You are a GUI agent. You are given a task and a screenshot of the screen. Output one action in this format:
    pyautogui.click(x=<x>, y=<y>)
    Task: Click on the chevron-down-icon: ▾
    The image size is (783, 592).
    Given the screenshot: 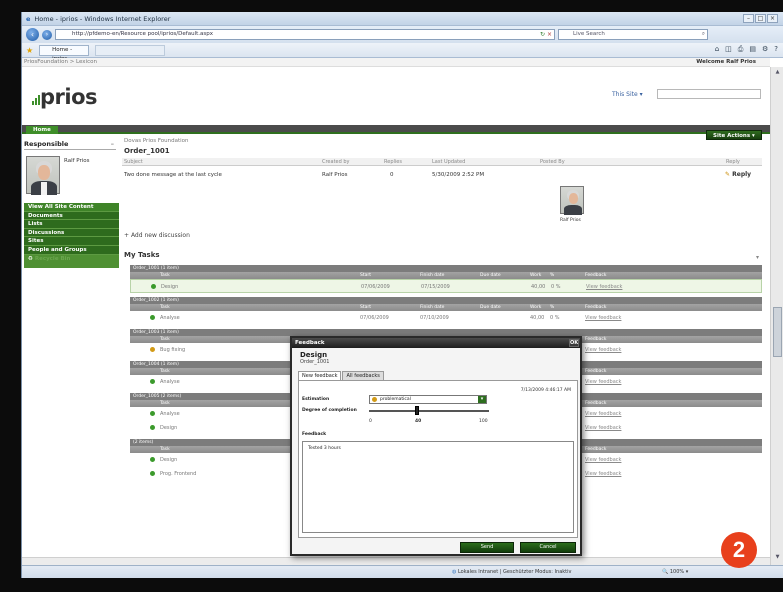 What is the action you would take?
    pyautogui.click(x=482, y=399)
    